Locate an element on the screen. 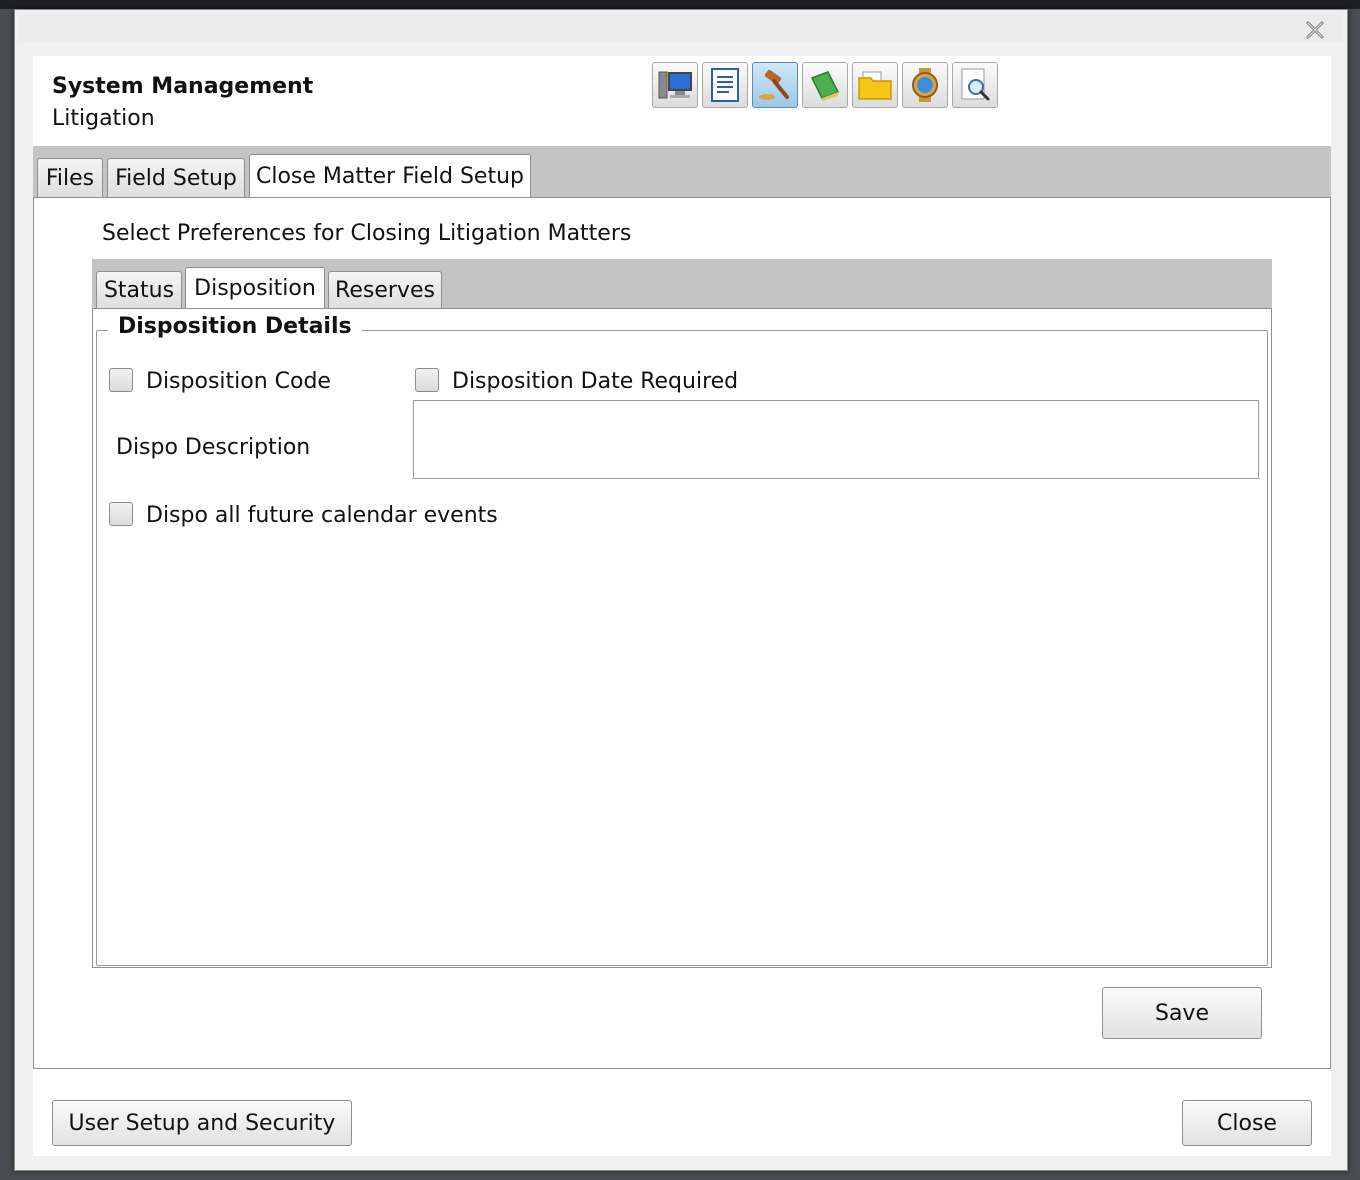  tab-status: Status is located at coordinates (139, 290).